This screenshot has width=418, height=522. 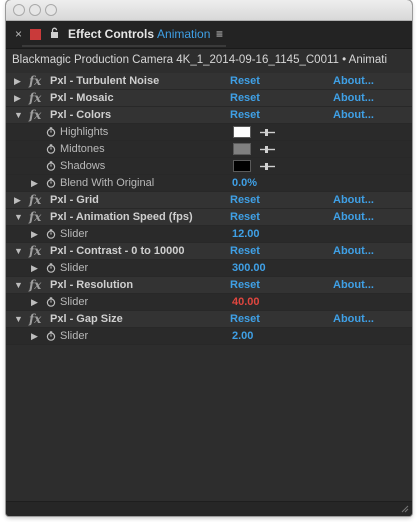 What do you see at coordinates (246, 234) in the screenshot?
I see `param-value: 12.00` at bounding box center [246, 234].